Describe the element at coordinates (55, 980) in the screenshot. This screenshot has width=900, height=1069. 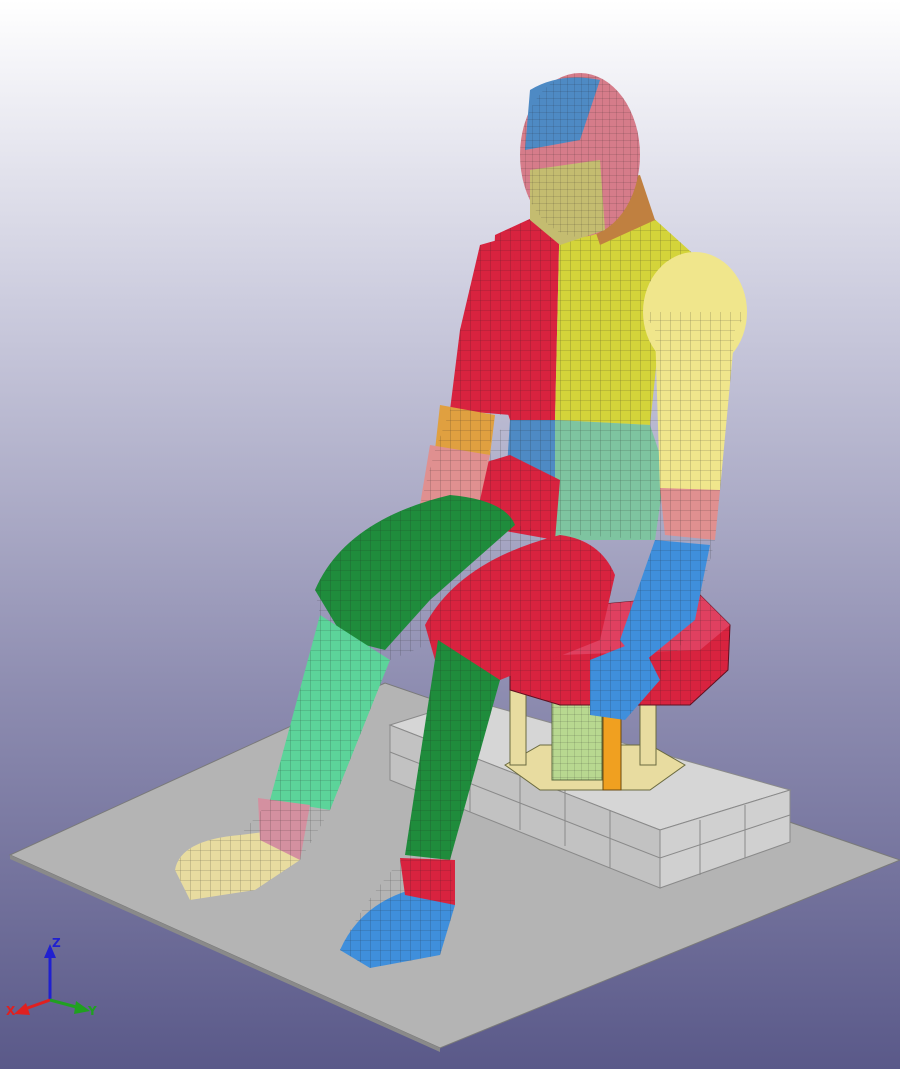
I see `coordinate-triad: Z X Y` at that location.